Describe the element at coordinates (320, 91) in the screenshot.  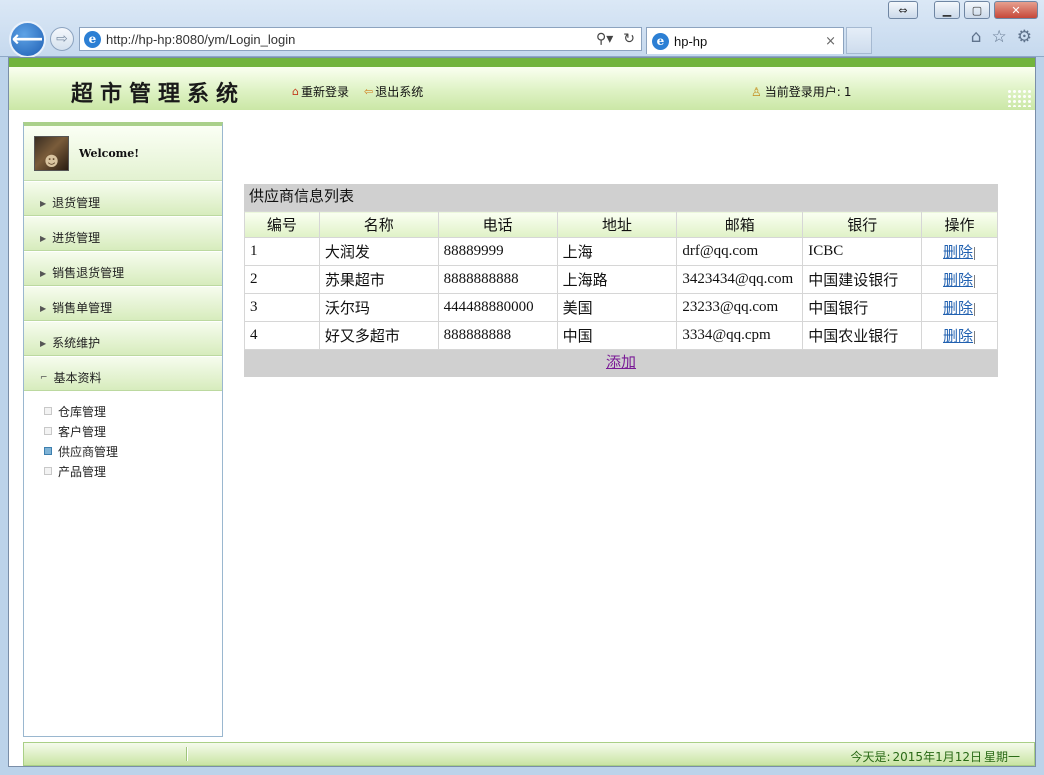
I see `relogin-link: ⌂ 重新登录` at that location.